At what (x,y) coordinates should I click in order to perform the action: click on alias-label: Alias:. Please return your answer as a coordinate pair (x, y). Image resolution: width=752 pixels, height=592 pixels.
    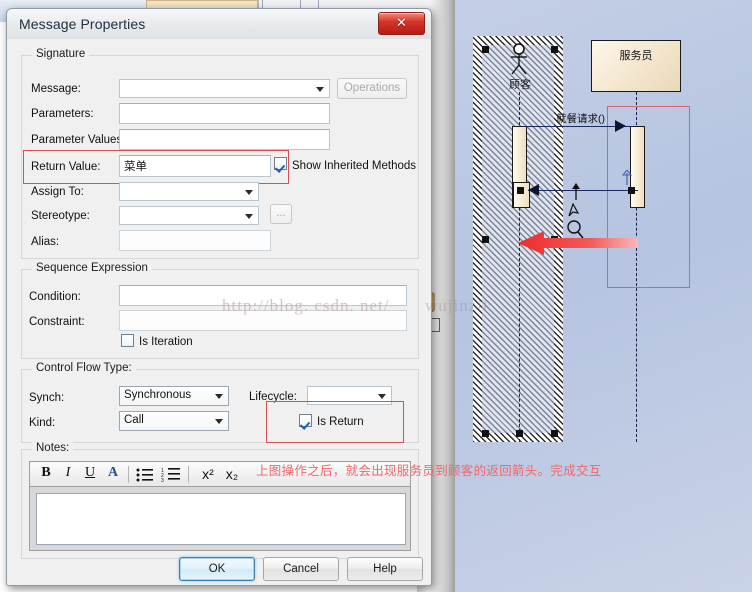
    Looking at the image, I should click on (45, 242).